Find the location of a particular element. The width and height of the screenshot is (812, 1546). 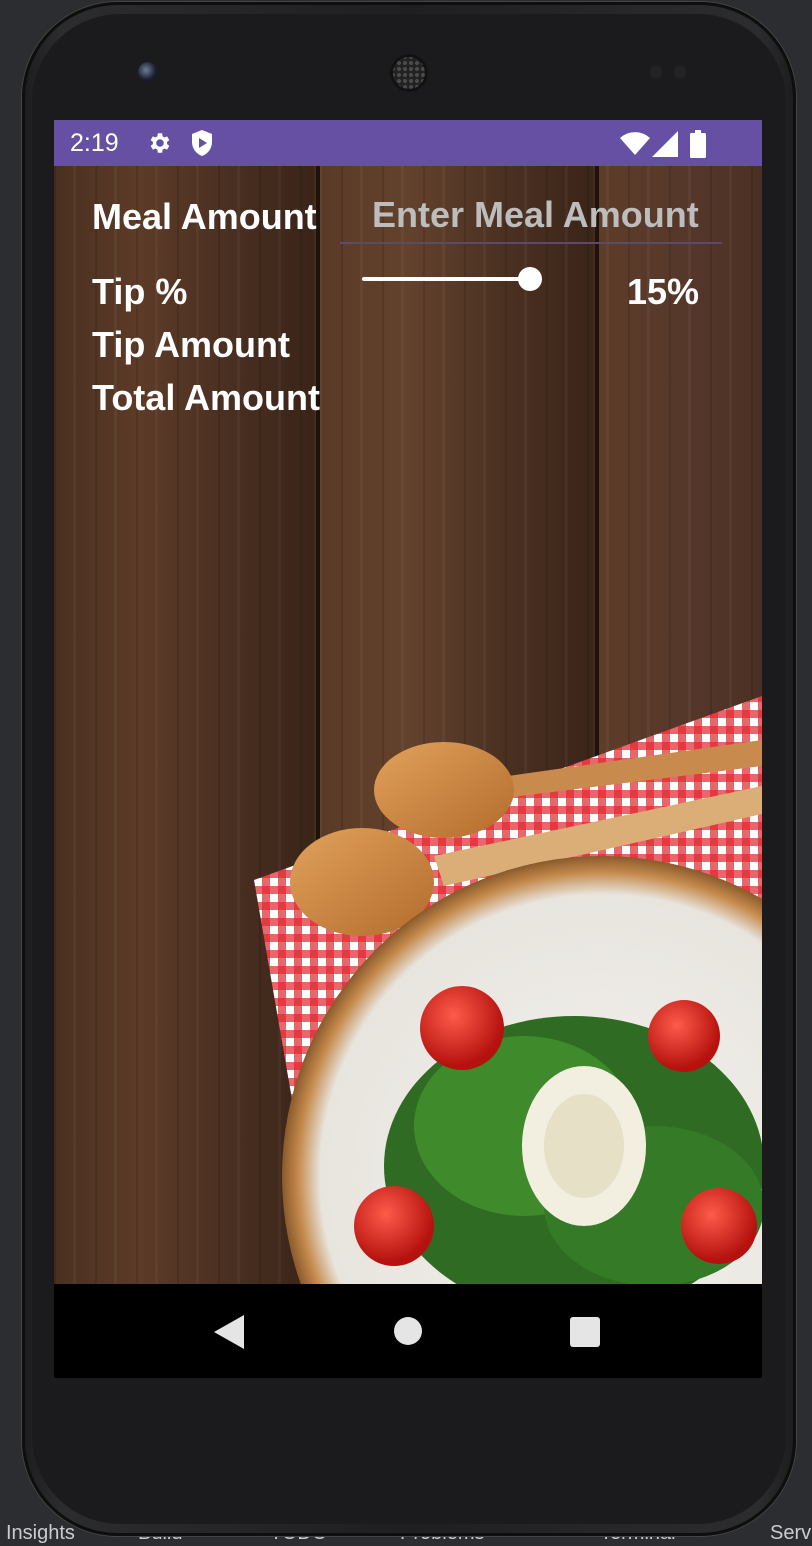

meal-amount-label: Meal Amount is located at coordinates (204, 216).